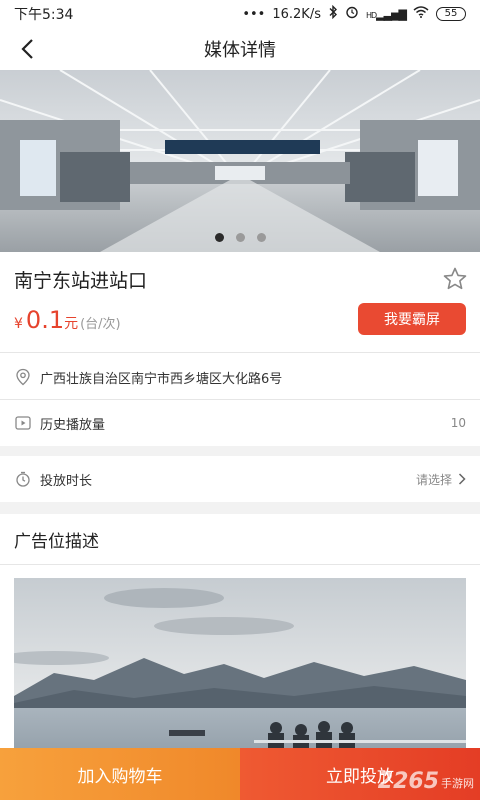 Image resolution: width=480 pixels, height=800 pixels. What do you see at coordinates (100, 324) in the screenshot?
I see `price-per: (台/次)` at bounding box center [100, 324].